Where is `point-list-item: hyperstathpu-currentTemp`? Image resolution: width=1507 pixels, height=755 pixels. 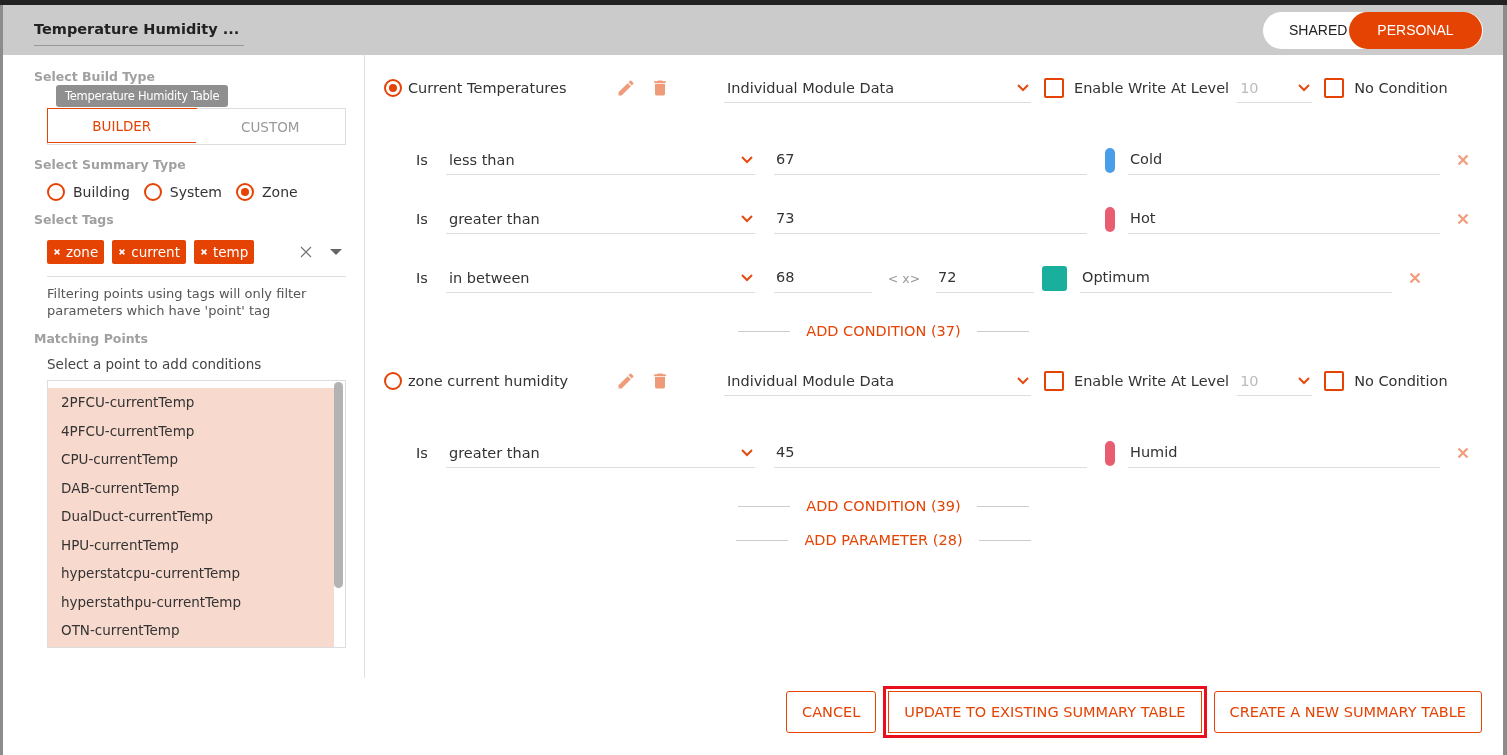 point-list-item: hyperstathpu-currentTemp is located at coordinates (191, 601).